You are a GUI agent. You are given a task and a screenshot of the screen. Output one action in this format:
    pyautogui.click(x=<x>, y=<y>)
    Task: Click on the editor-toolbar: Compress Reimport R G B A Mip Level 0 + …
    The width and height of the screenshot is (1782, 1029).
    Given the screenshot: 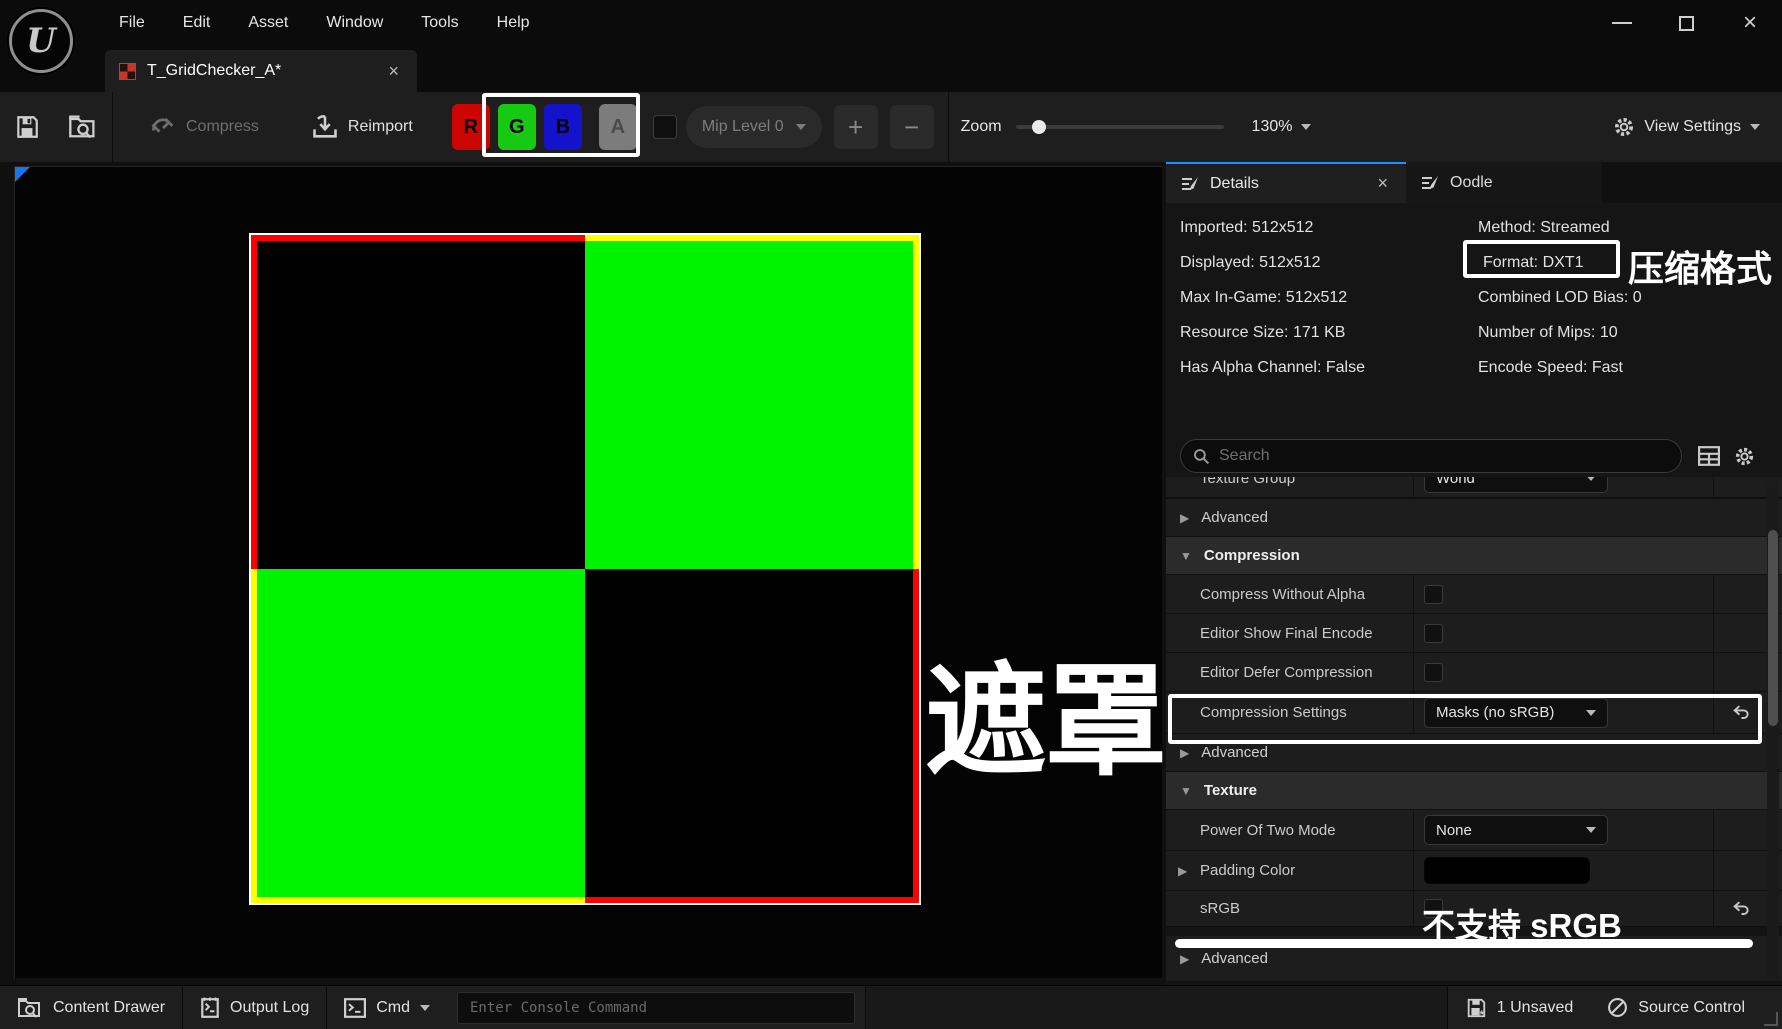 What is the action you would take?
    pyautogui.click(x=891, y=127)
    